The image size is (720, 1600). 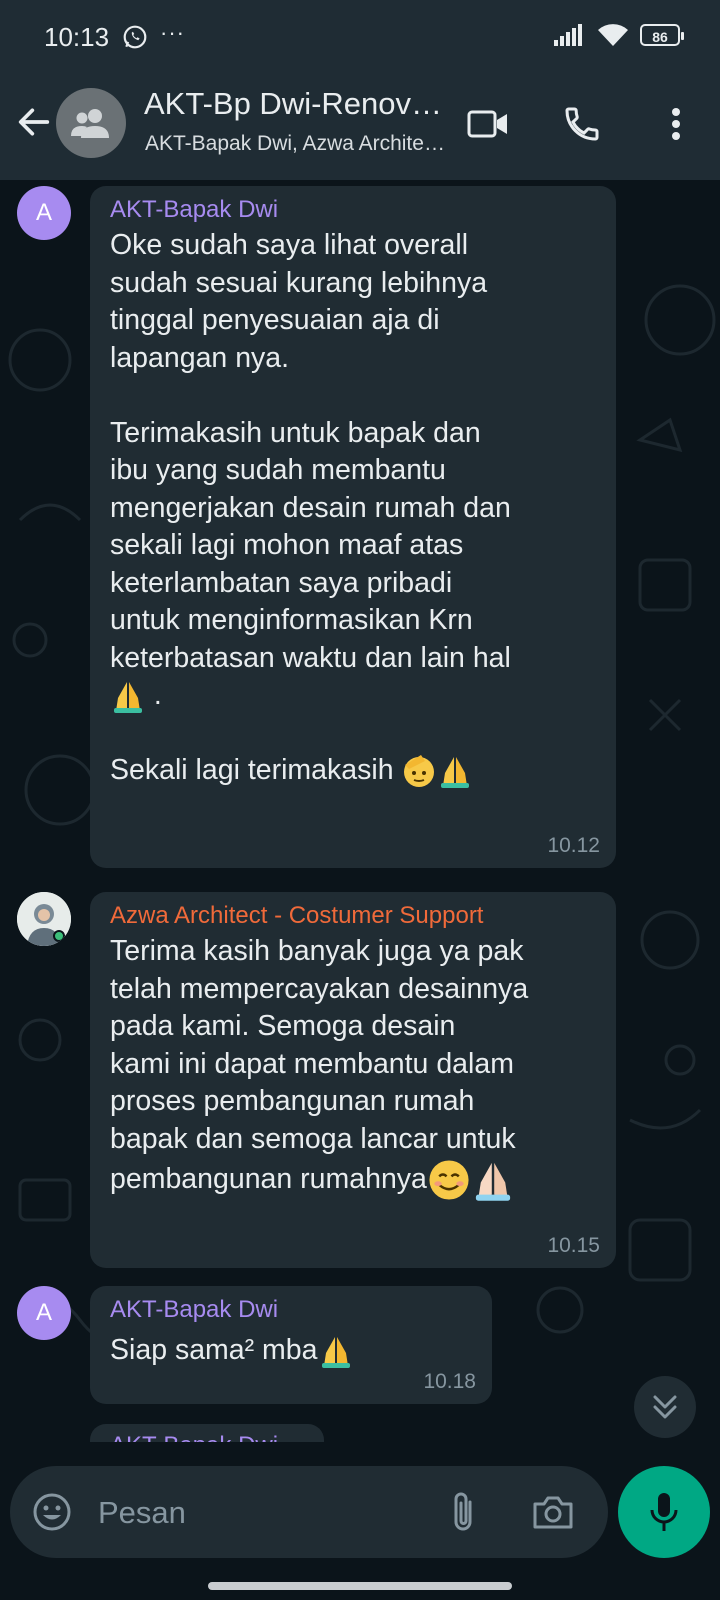 I want to click on home-indicator, so click(x=360, y=1586).